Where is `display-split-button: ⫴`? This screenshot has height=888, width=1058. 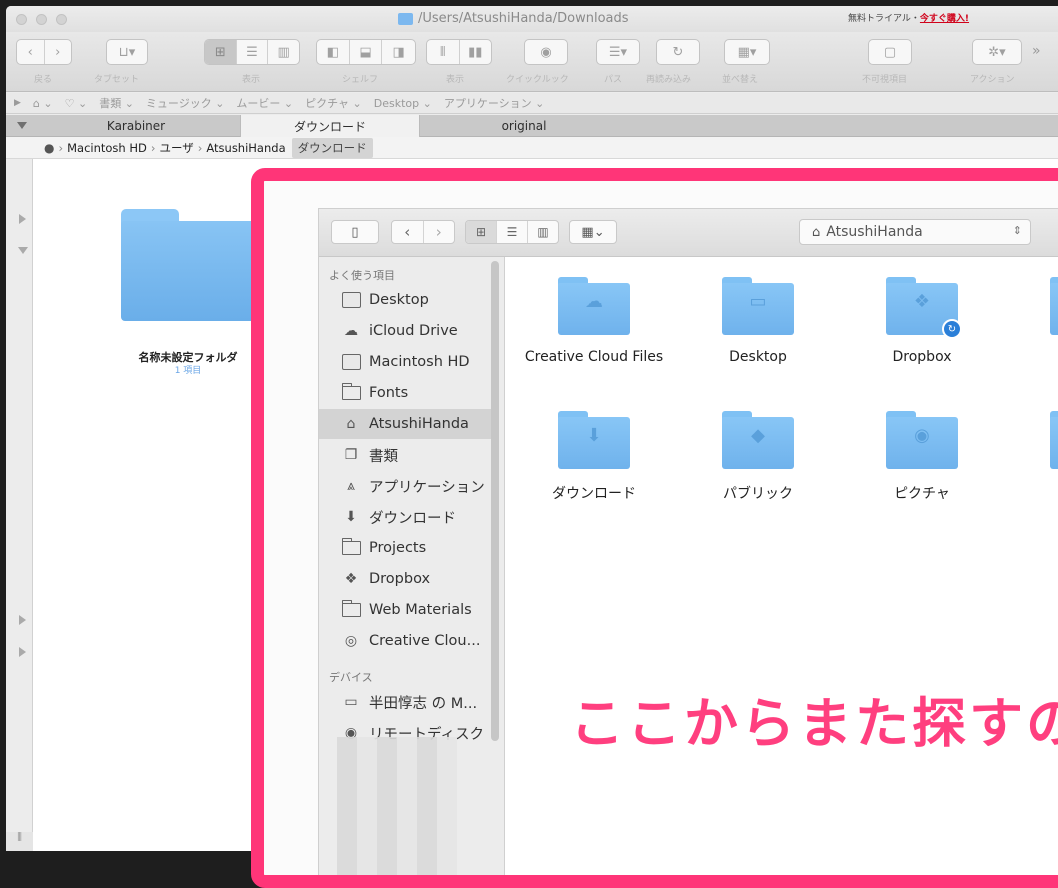 display-split-button: ⫴ is located at coordinates (443, 52).